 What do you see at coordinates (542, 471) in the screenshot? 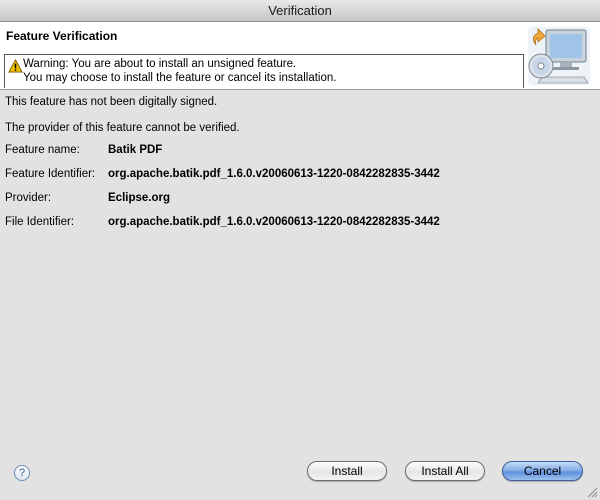
I see `cancel-button: Cancel` at bounding box center [542, 471].